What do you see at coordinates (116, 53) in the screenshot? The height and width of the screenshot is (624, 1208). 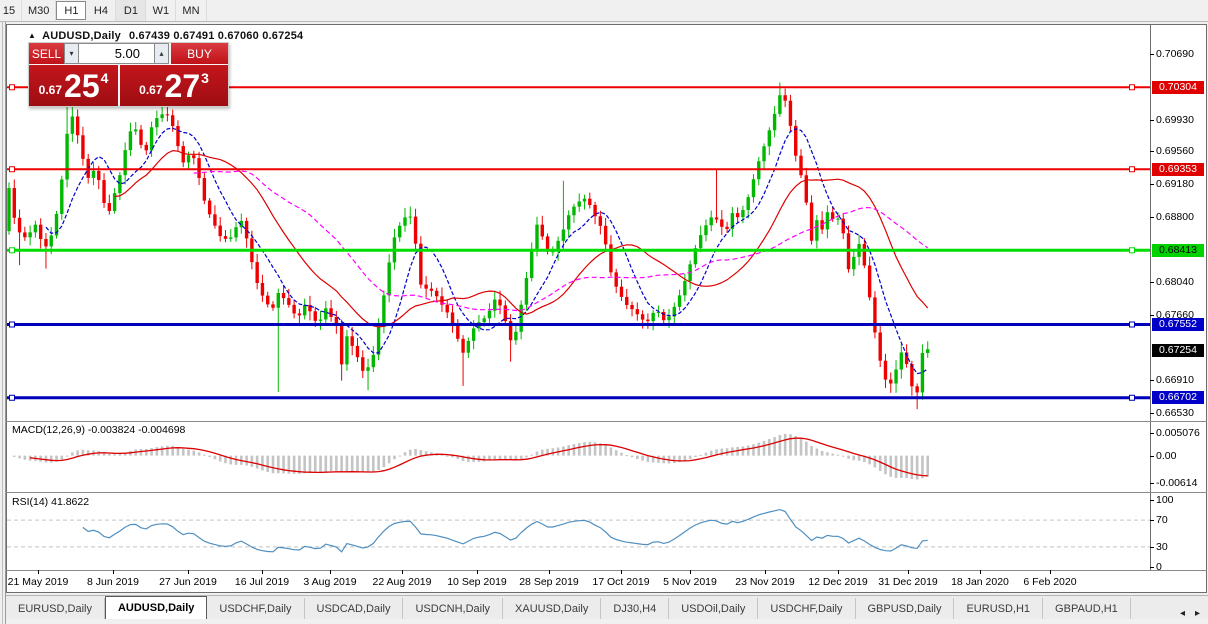 I see `volume-input: 5.00` at bounding box center [116, 53].